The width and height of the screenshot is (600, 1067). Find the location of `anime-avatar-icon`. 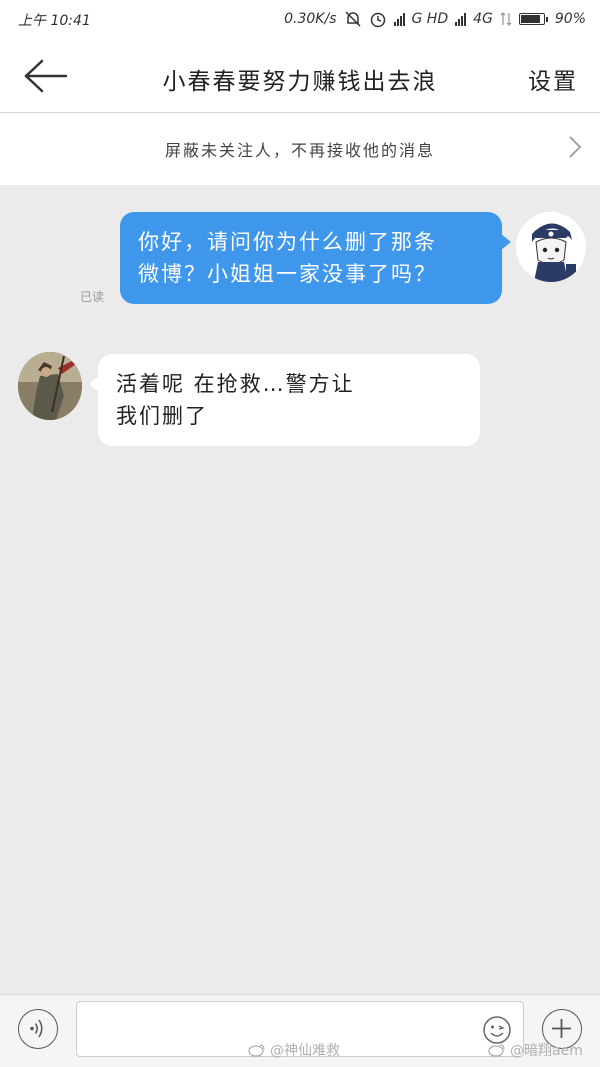

anime-avatar-icon is located at coordinates (551, 247).